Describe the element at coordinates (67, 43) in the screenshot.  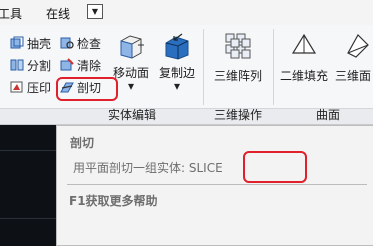
I see `check-icon` at that location.